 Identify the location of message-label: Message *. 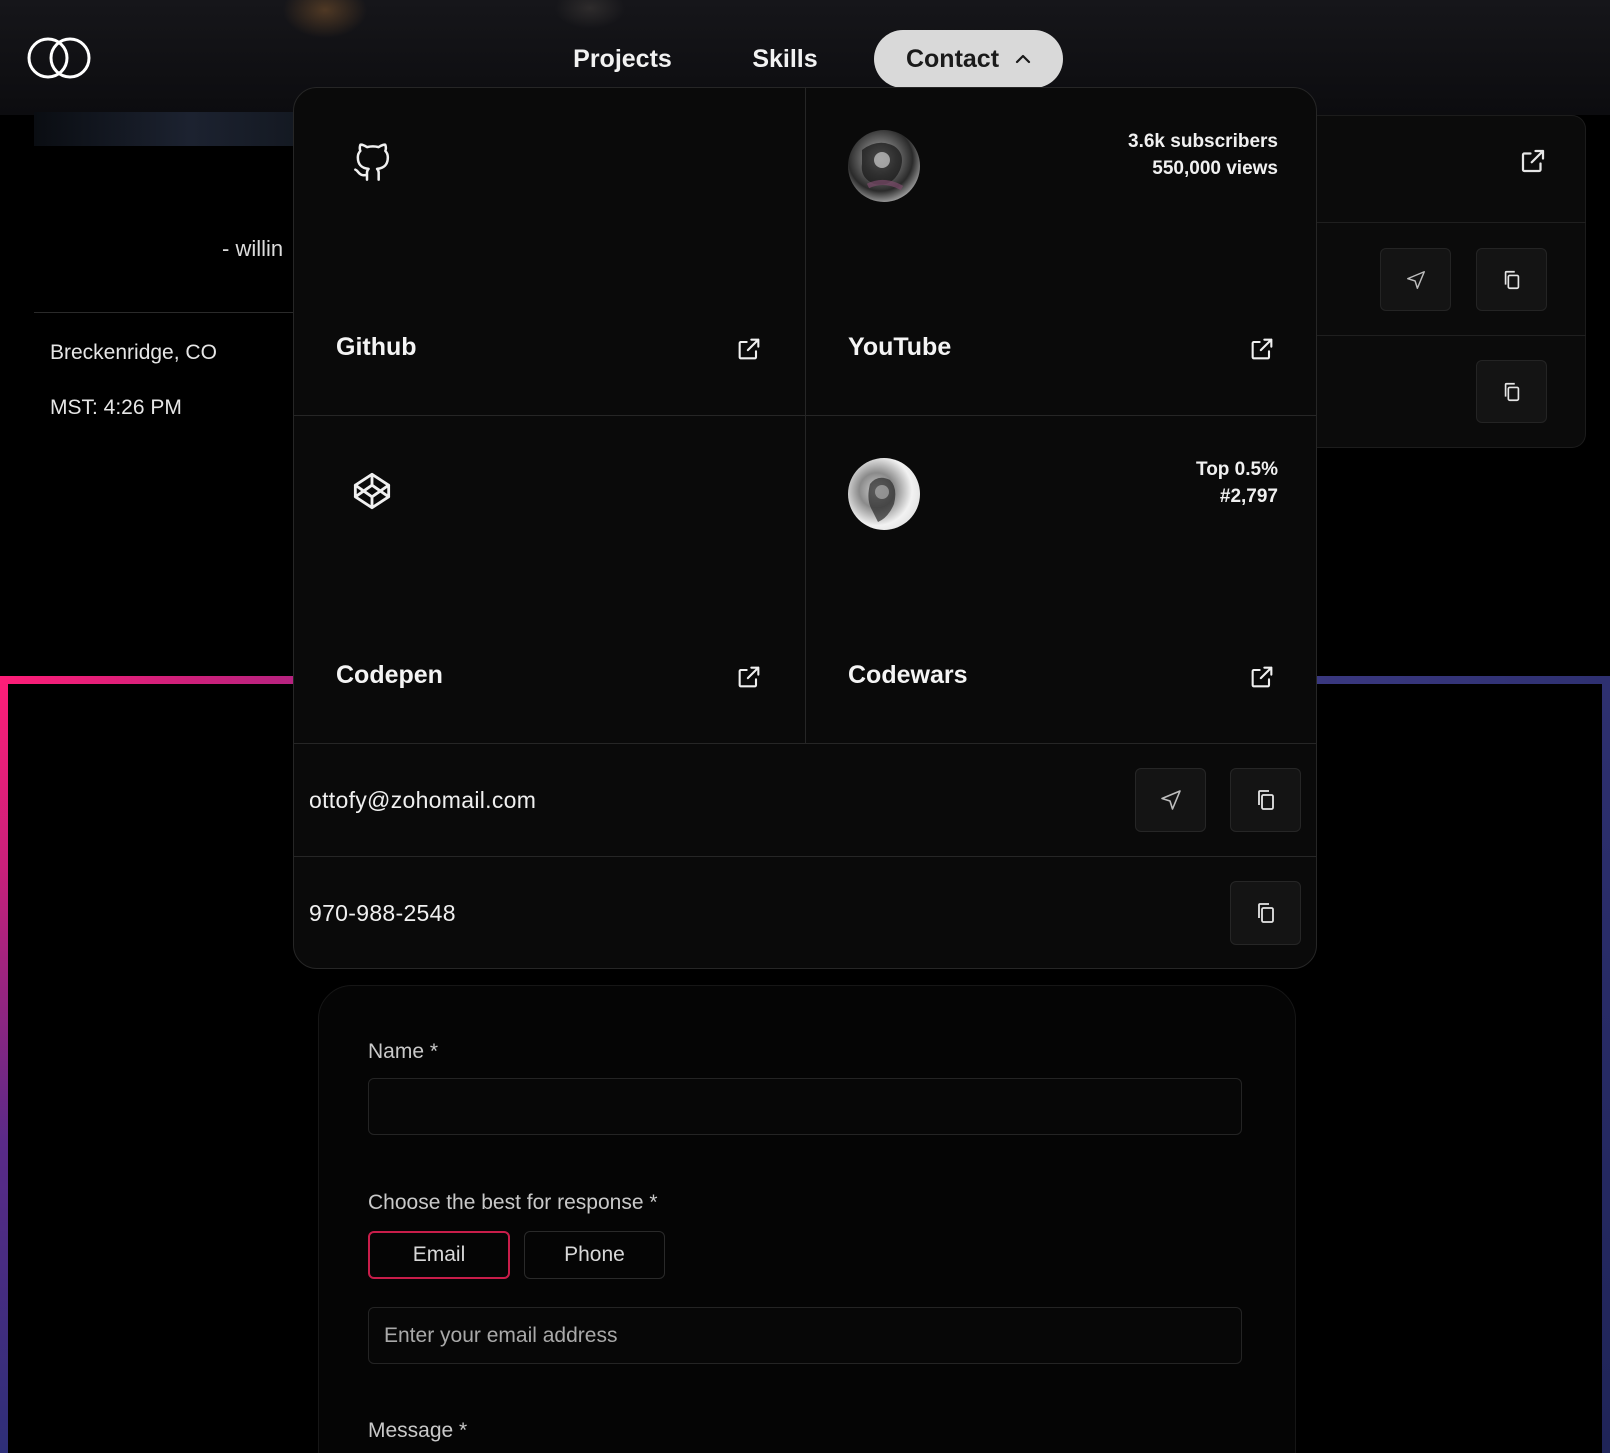
(418, 1430).